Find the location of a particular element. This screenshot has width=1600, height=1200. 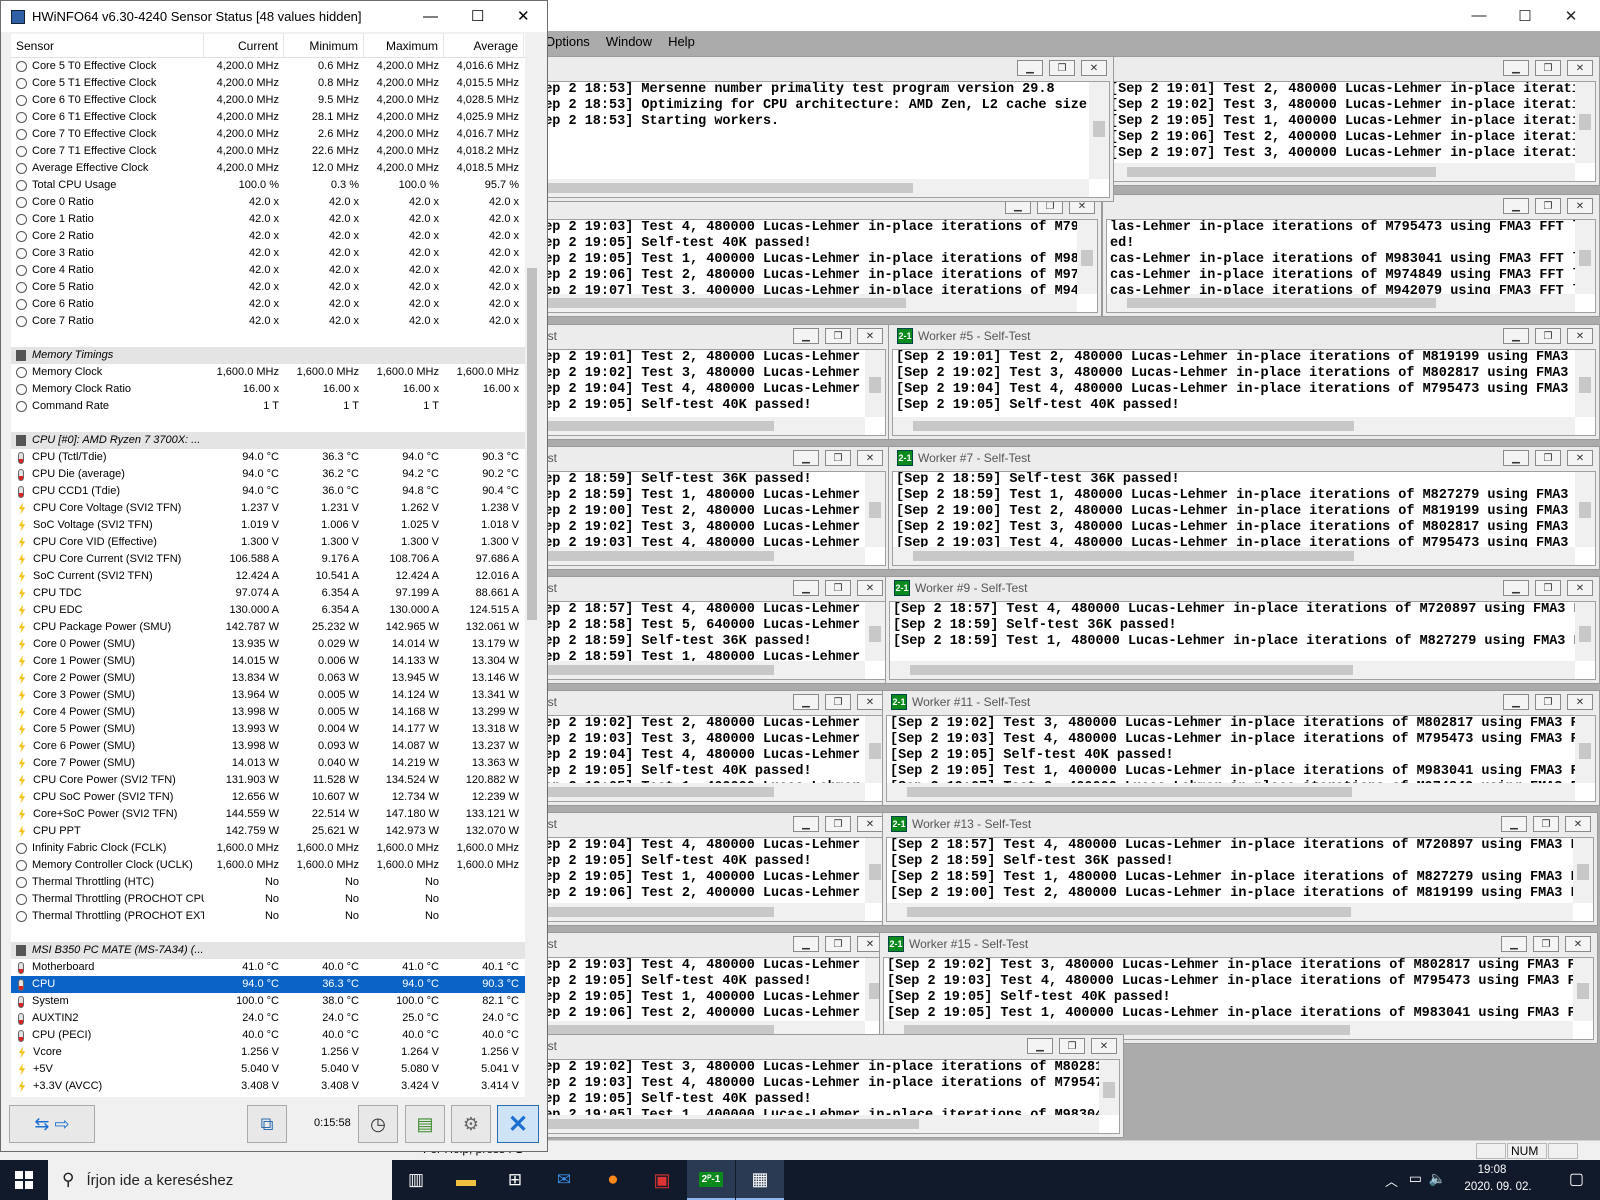

chevron-up-icon: ︿ is located at coordinates (1391, 1180).